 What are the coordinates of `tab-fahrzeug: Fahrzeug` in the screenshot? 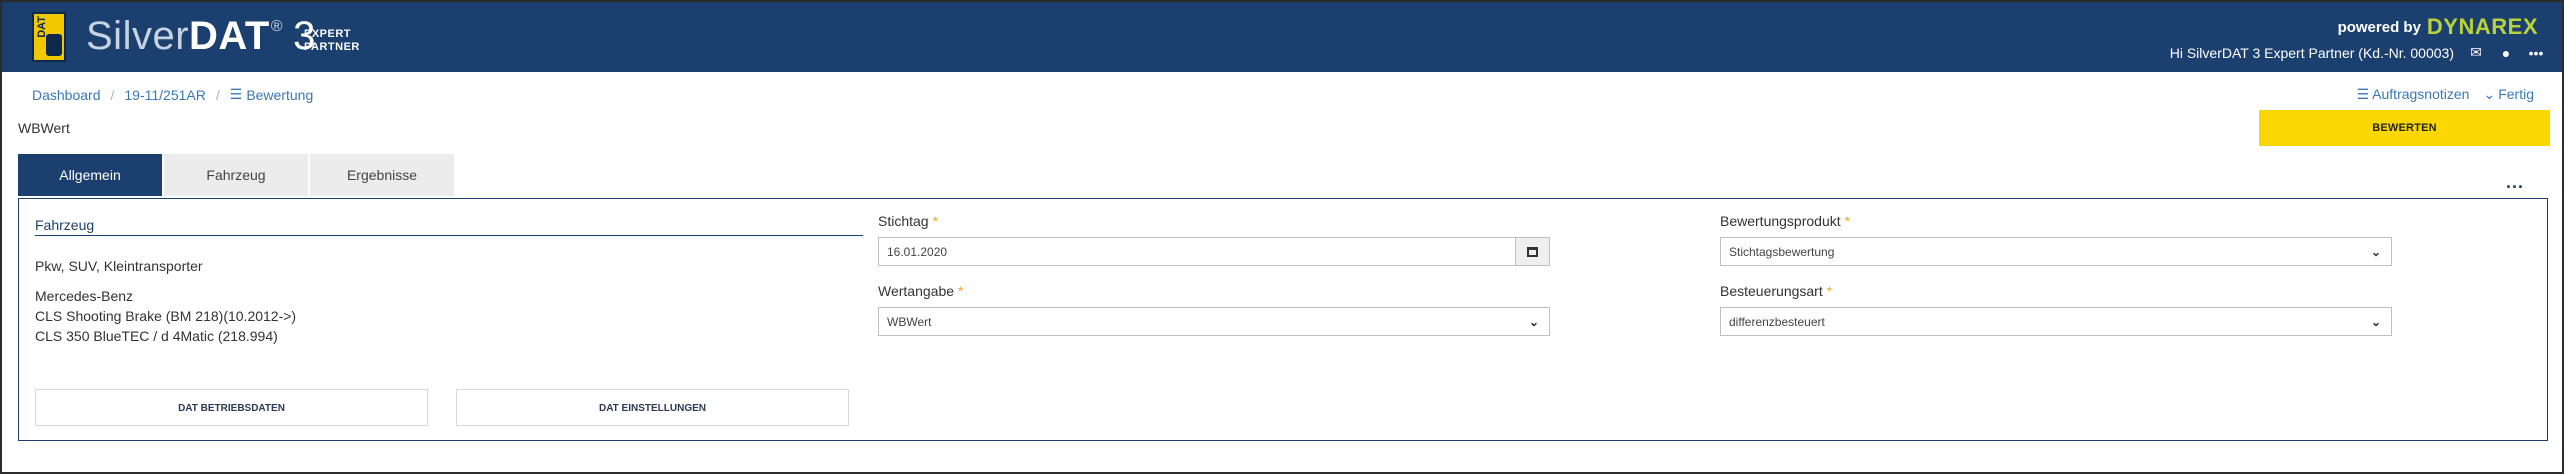 It's located at (236, 175).